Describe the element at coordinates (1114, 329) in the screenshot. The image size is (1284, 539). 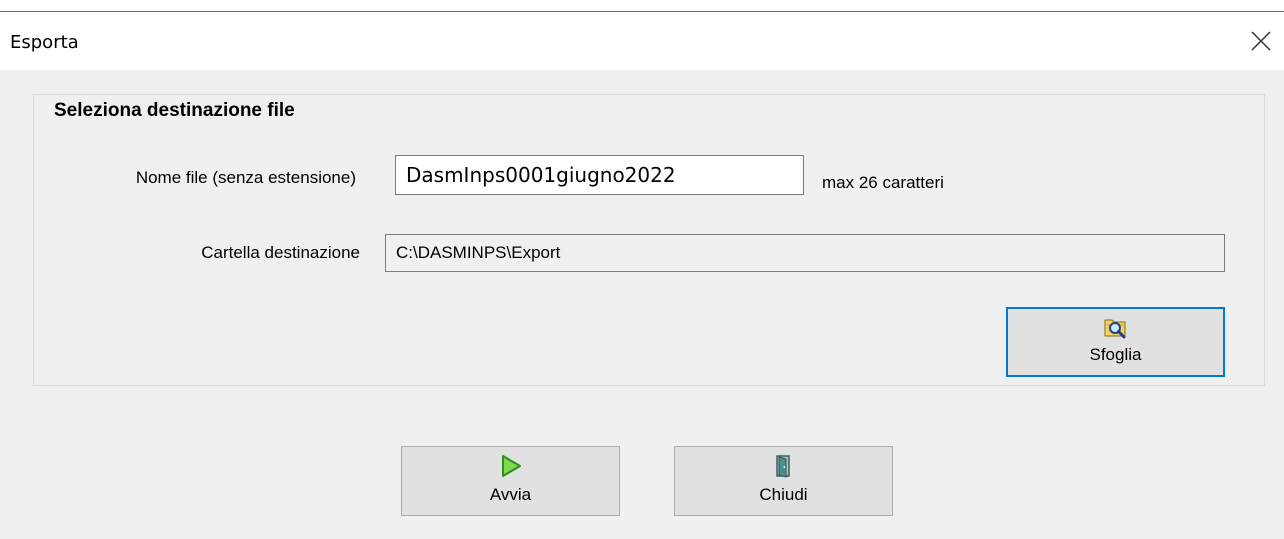
I see `folder-search-icon` at that location.